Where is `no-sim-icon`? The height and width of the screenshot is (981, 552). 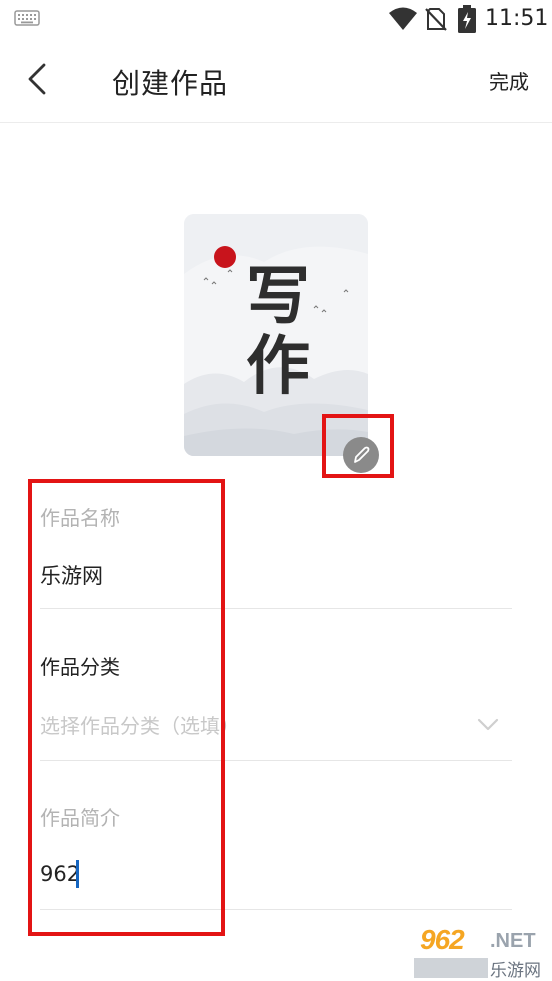
no-sim-icon is located at coordinates (436, 19).